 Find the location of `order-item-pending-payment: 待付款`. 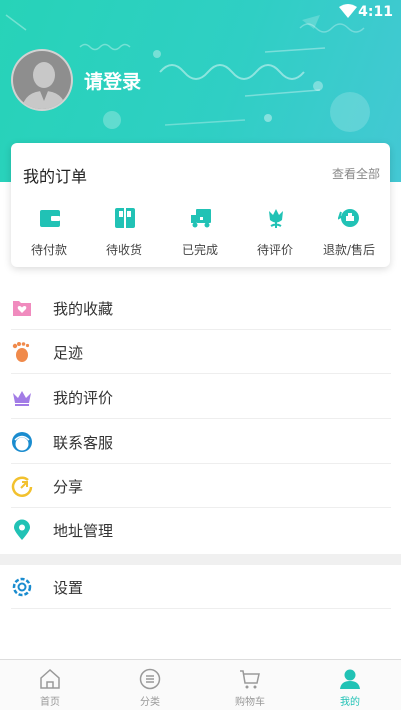

order-item-pending-payment: 待付款 is located at coordinates (49, 235).